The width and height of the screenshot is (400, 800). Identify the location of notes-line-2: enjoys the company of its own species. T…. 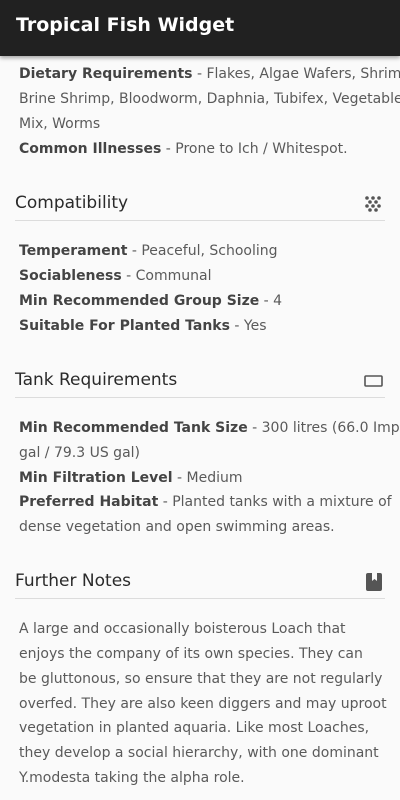
(191, 654).